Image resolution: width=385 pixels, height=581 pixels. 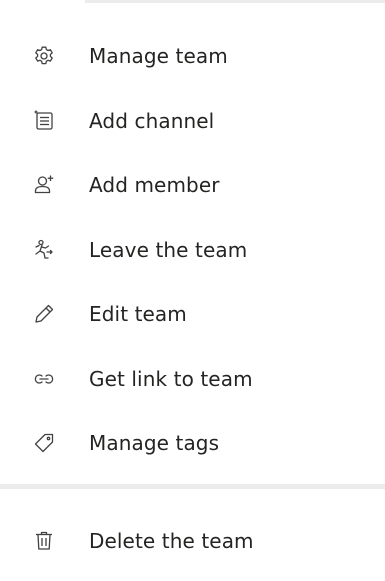 What do you see at coordinates (168, 249) in the screenshot?
I see `menu-item-label: Leave the team` at bounding box center [168, 249].